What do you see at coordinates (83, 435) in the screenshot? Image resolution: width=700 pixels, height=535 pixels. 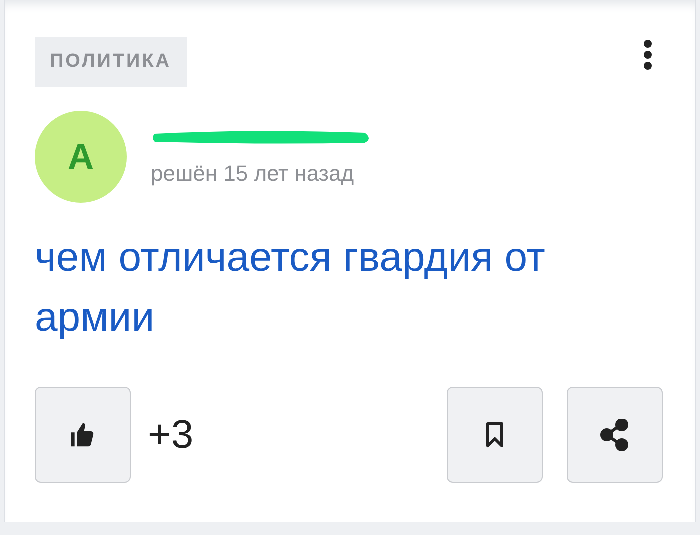 I see `like-button` at bounding box center [83, 435].